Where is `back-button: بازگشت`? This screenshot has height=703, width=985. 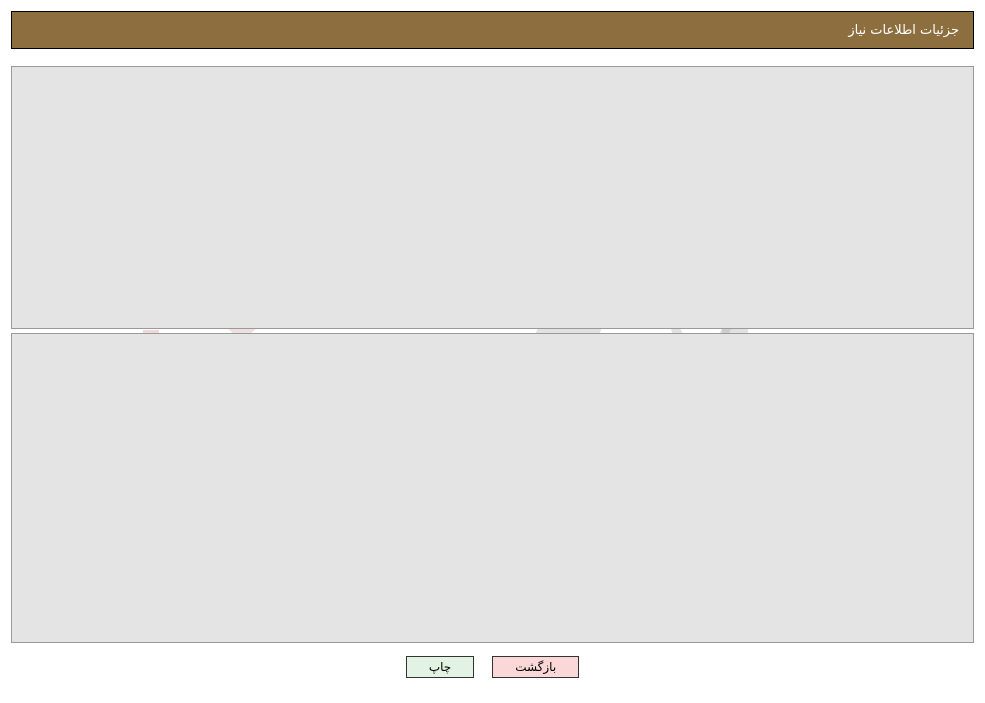 back-button: بازگشت is located at coordinates (536, 667).